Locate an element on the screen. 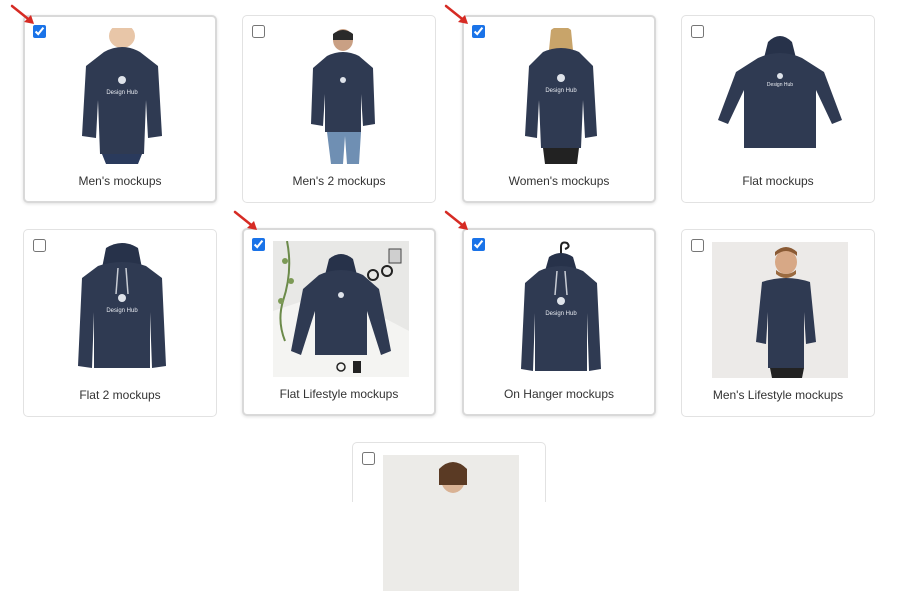  card-label: Flat Lifestyle mockups is located at coordinates (339, 394).